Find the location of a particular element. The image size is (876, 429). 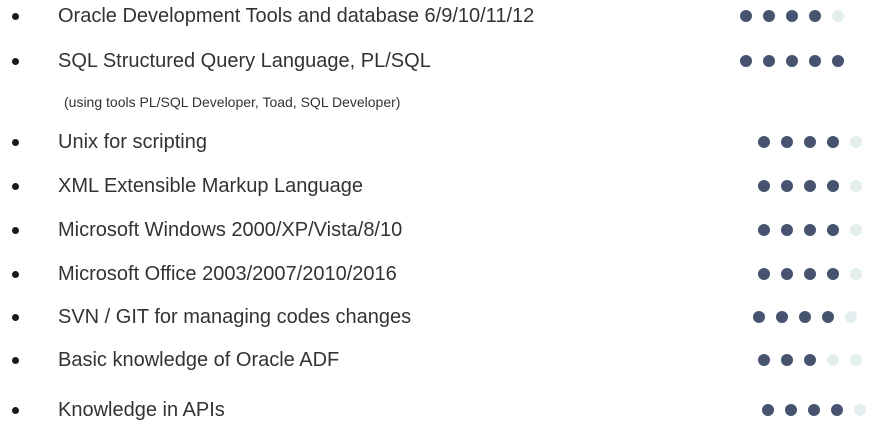

skill-label: Knowledge in APIs is located at coordinates (141, 410).